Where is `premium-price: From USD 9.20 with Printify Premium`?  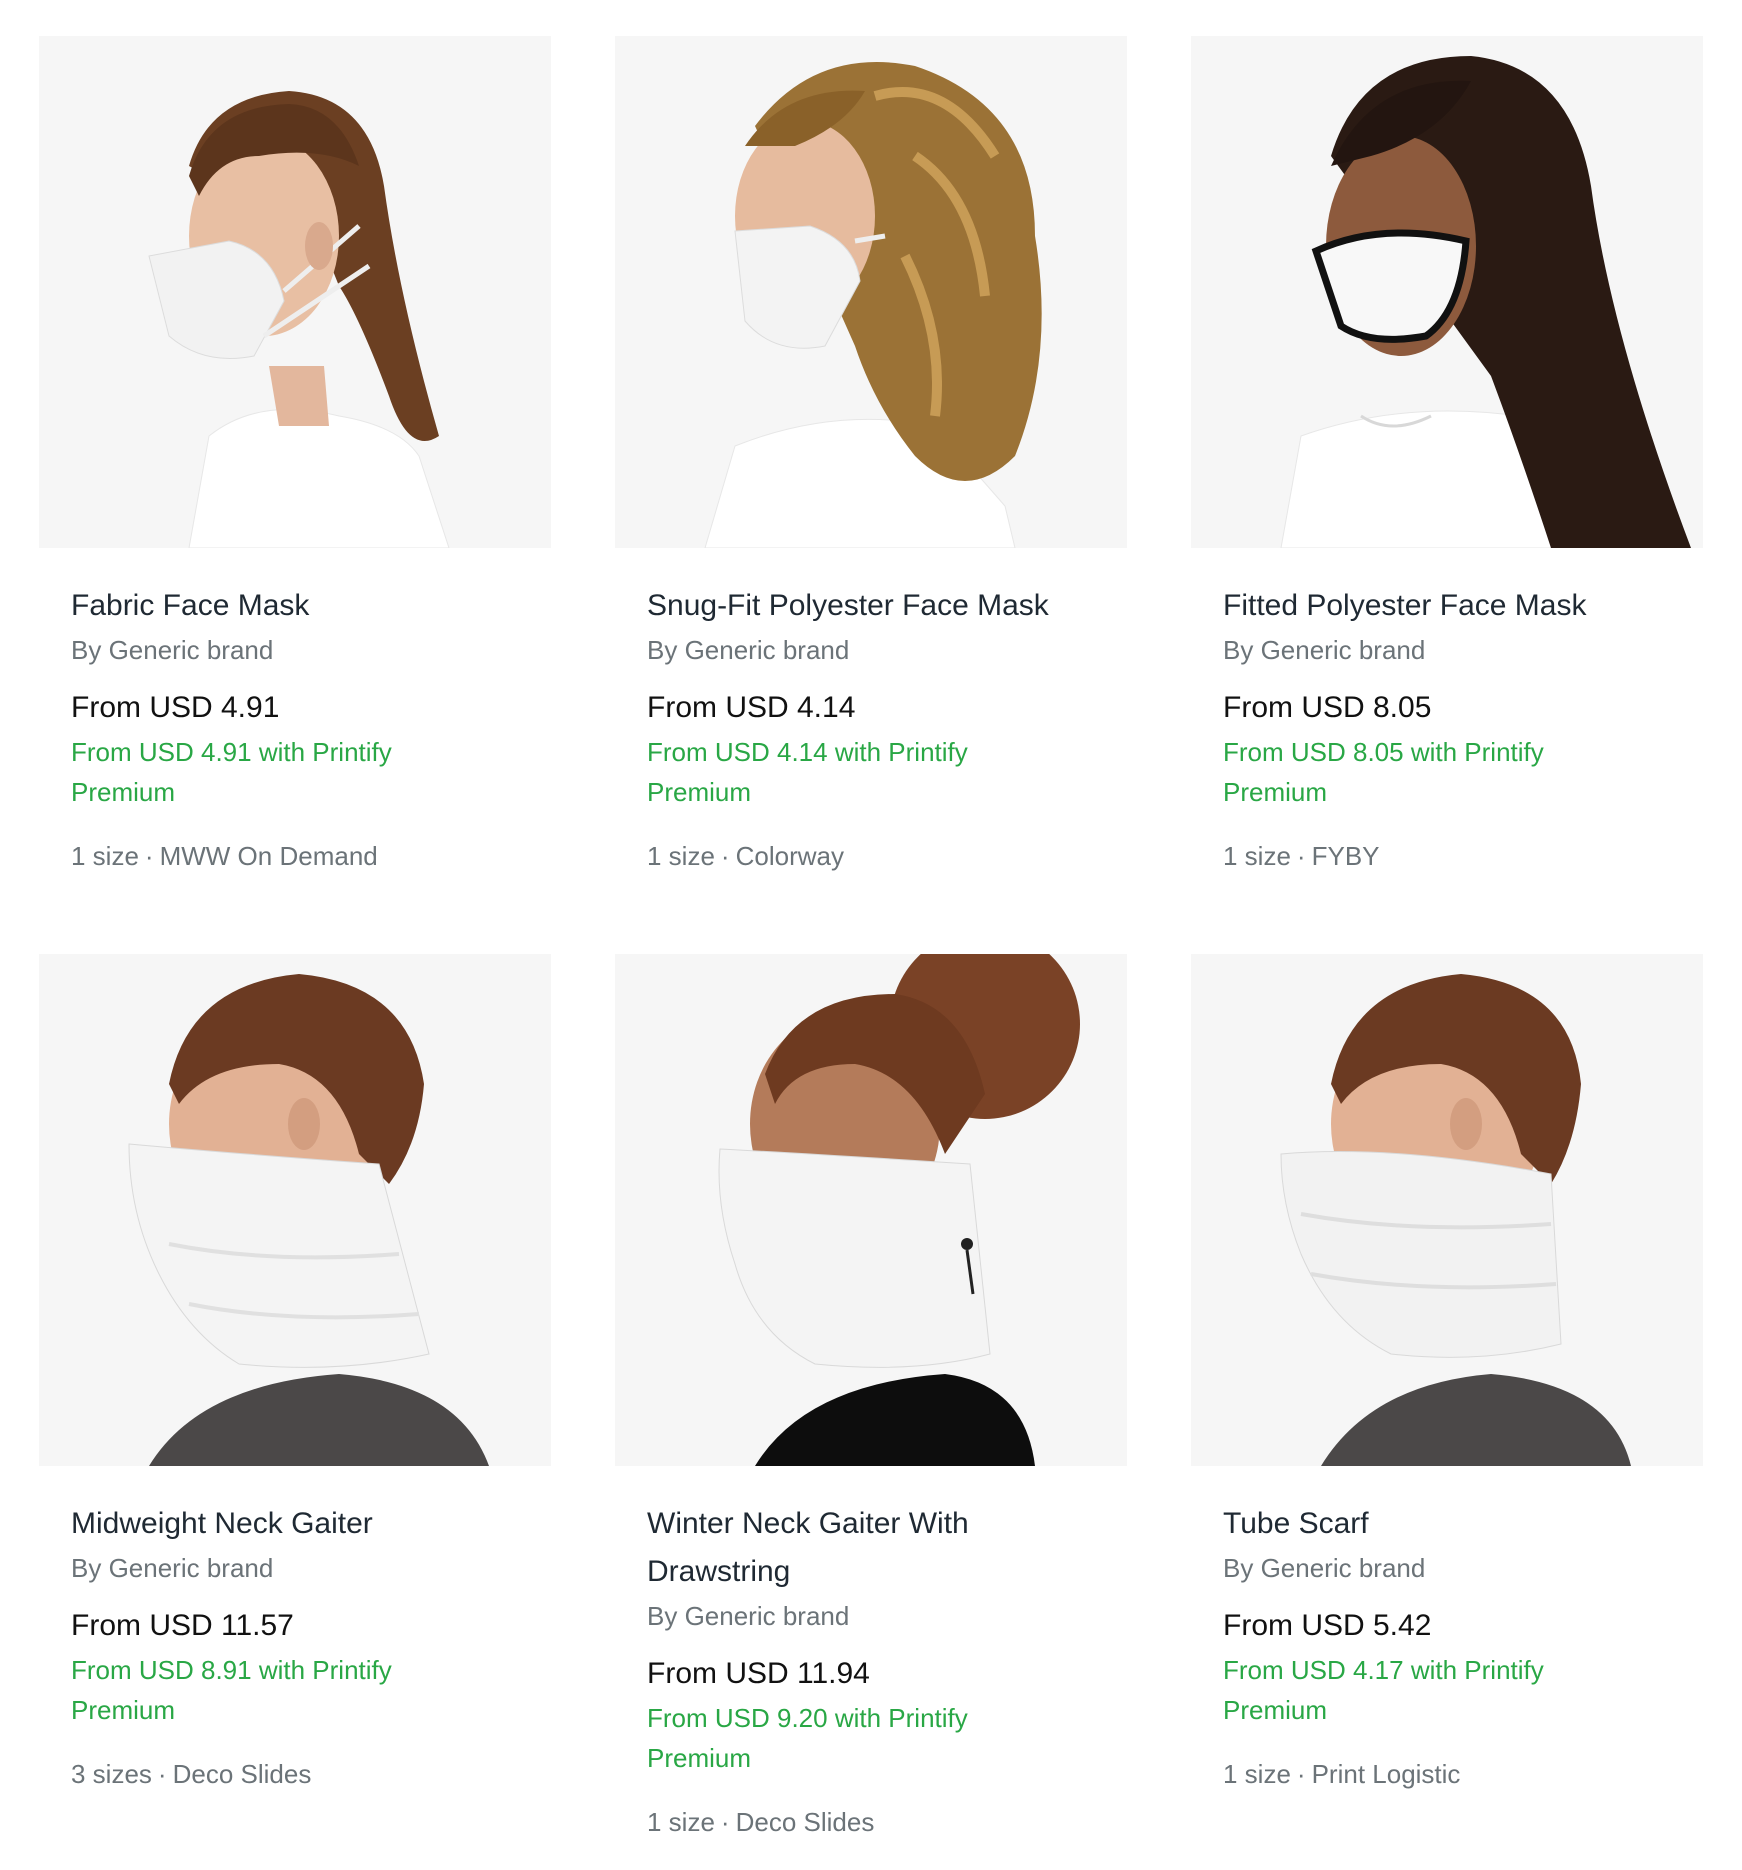 premium-price: From USD 9.20 with Printify Premium is located at coordinates (807, 1738).